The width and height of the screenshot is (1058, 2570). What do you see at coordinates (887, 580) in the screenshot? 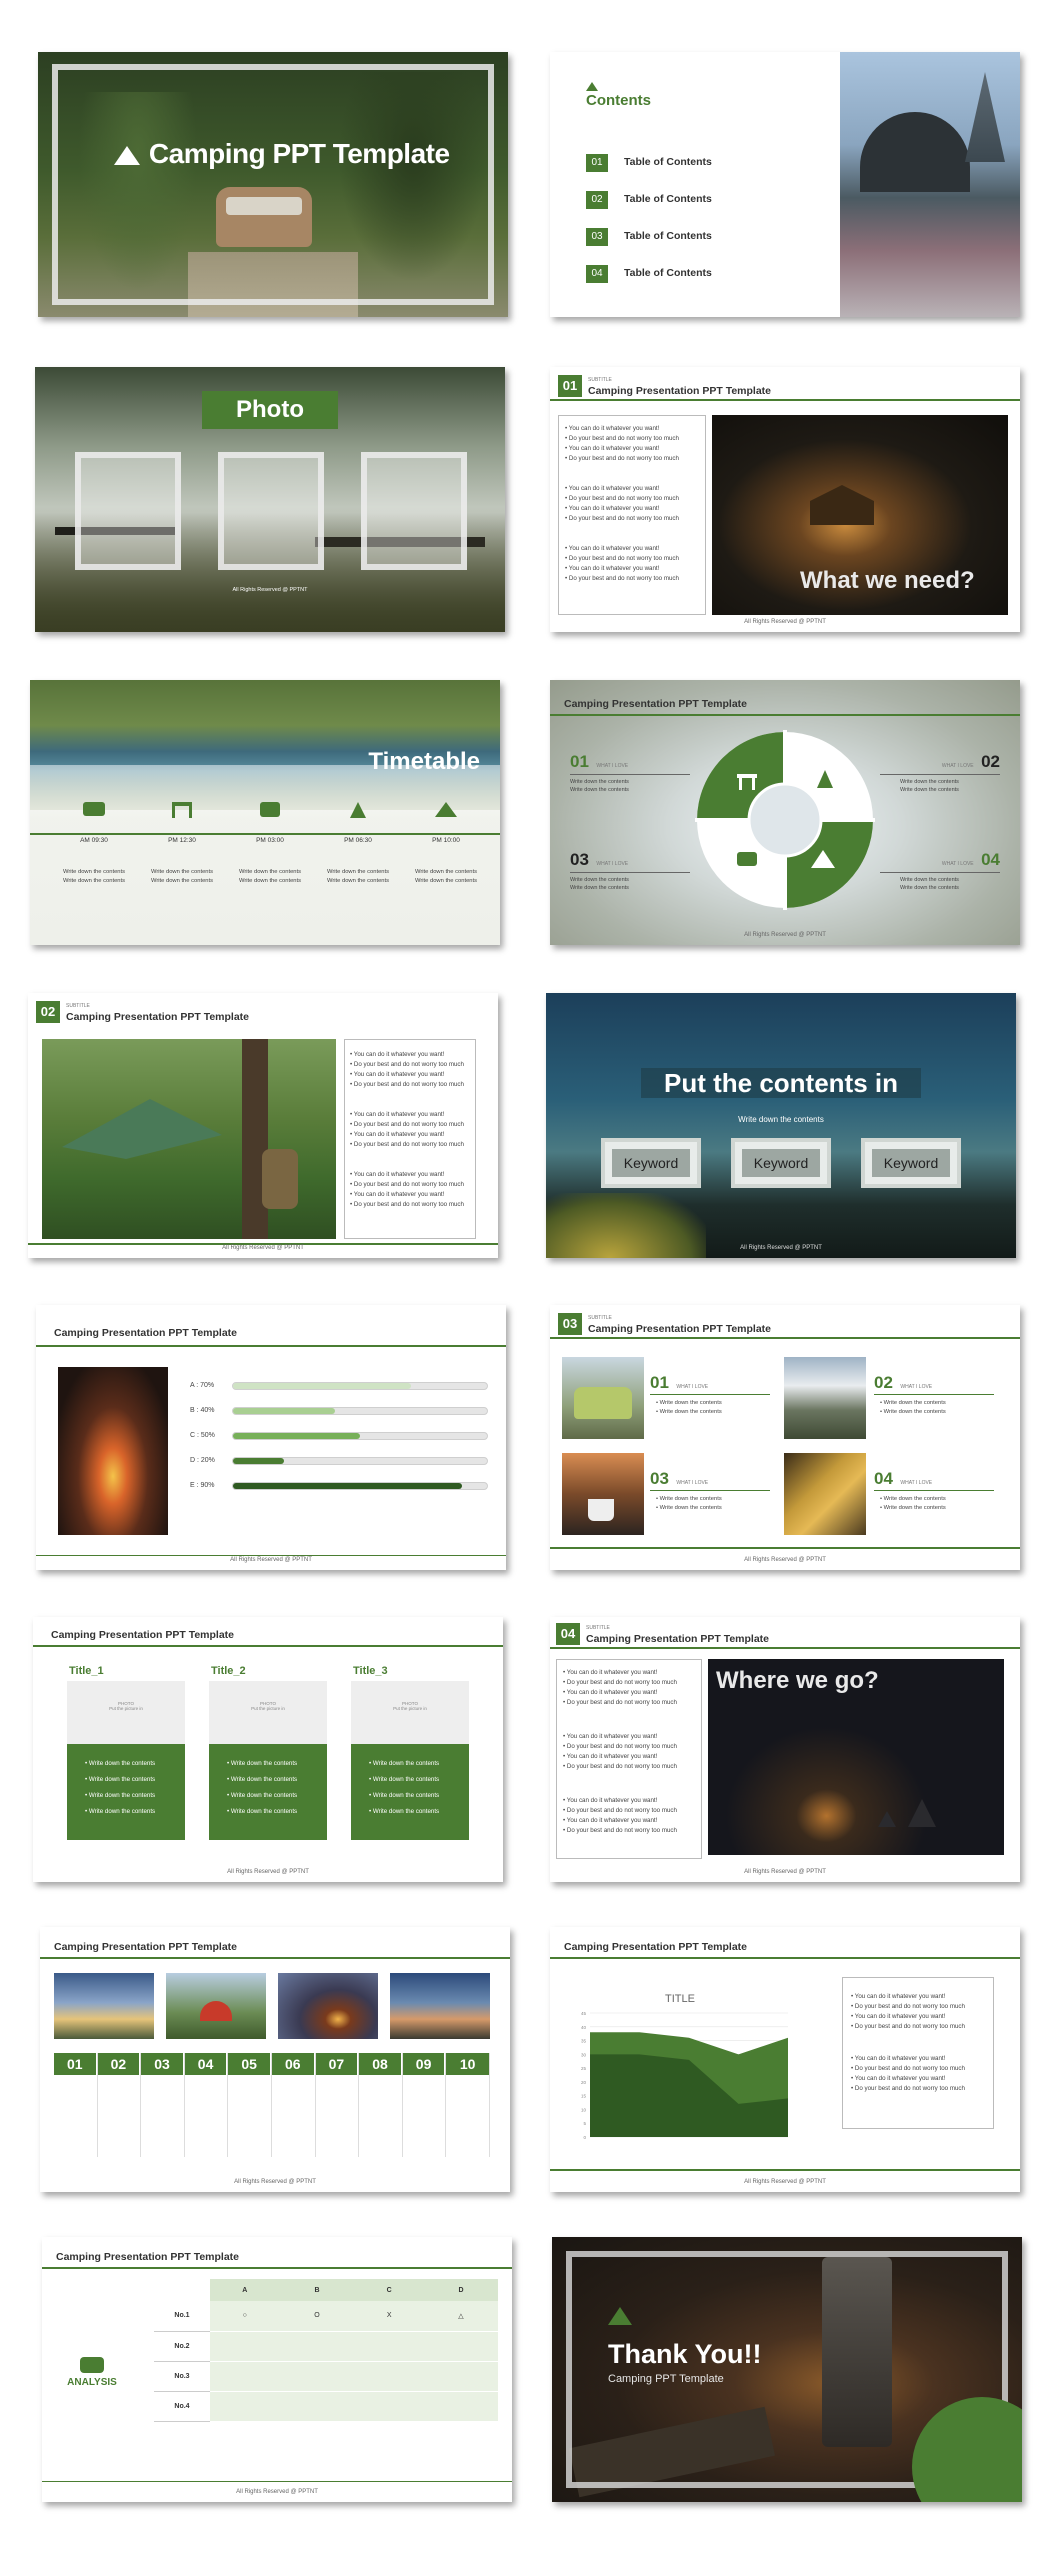
I see `overlay-title: What we need?` at bounding box center [887, 580].